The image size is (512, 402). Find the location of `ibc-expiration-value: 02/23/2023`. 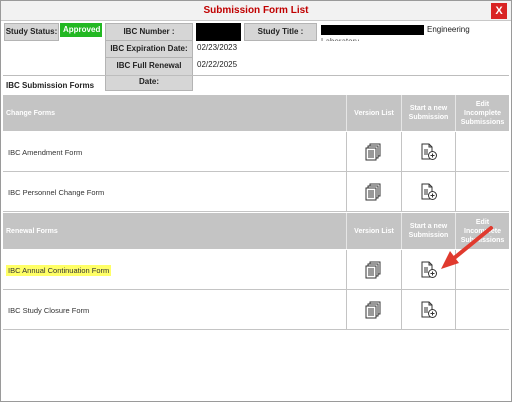

ibc-expiration-value: 02/23/2023 is located at coordinates (217, 47).